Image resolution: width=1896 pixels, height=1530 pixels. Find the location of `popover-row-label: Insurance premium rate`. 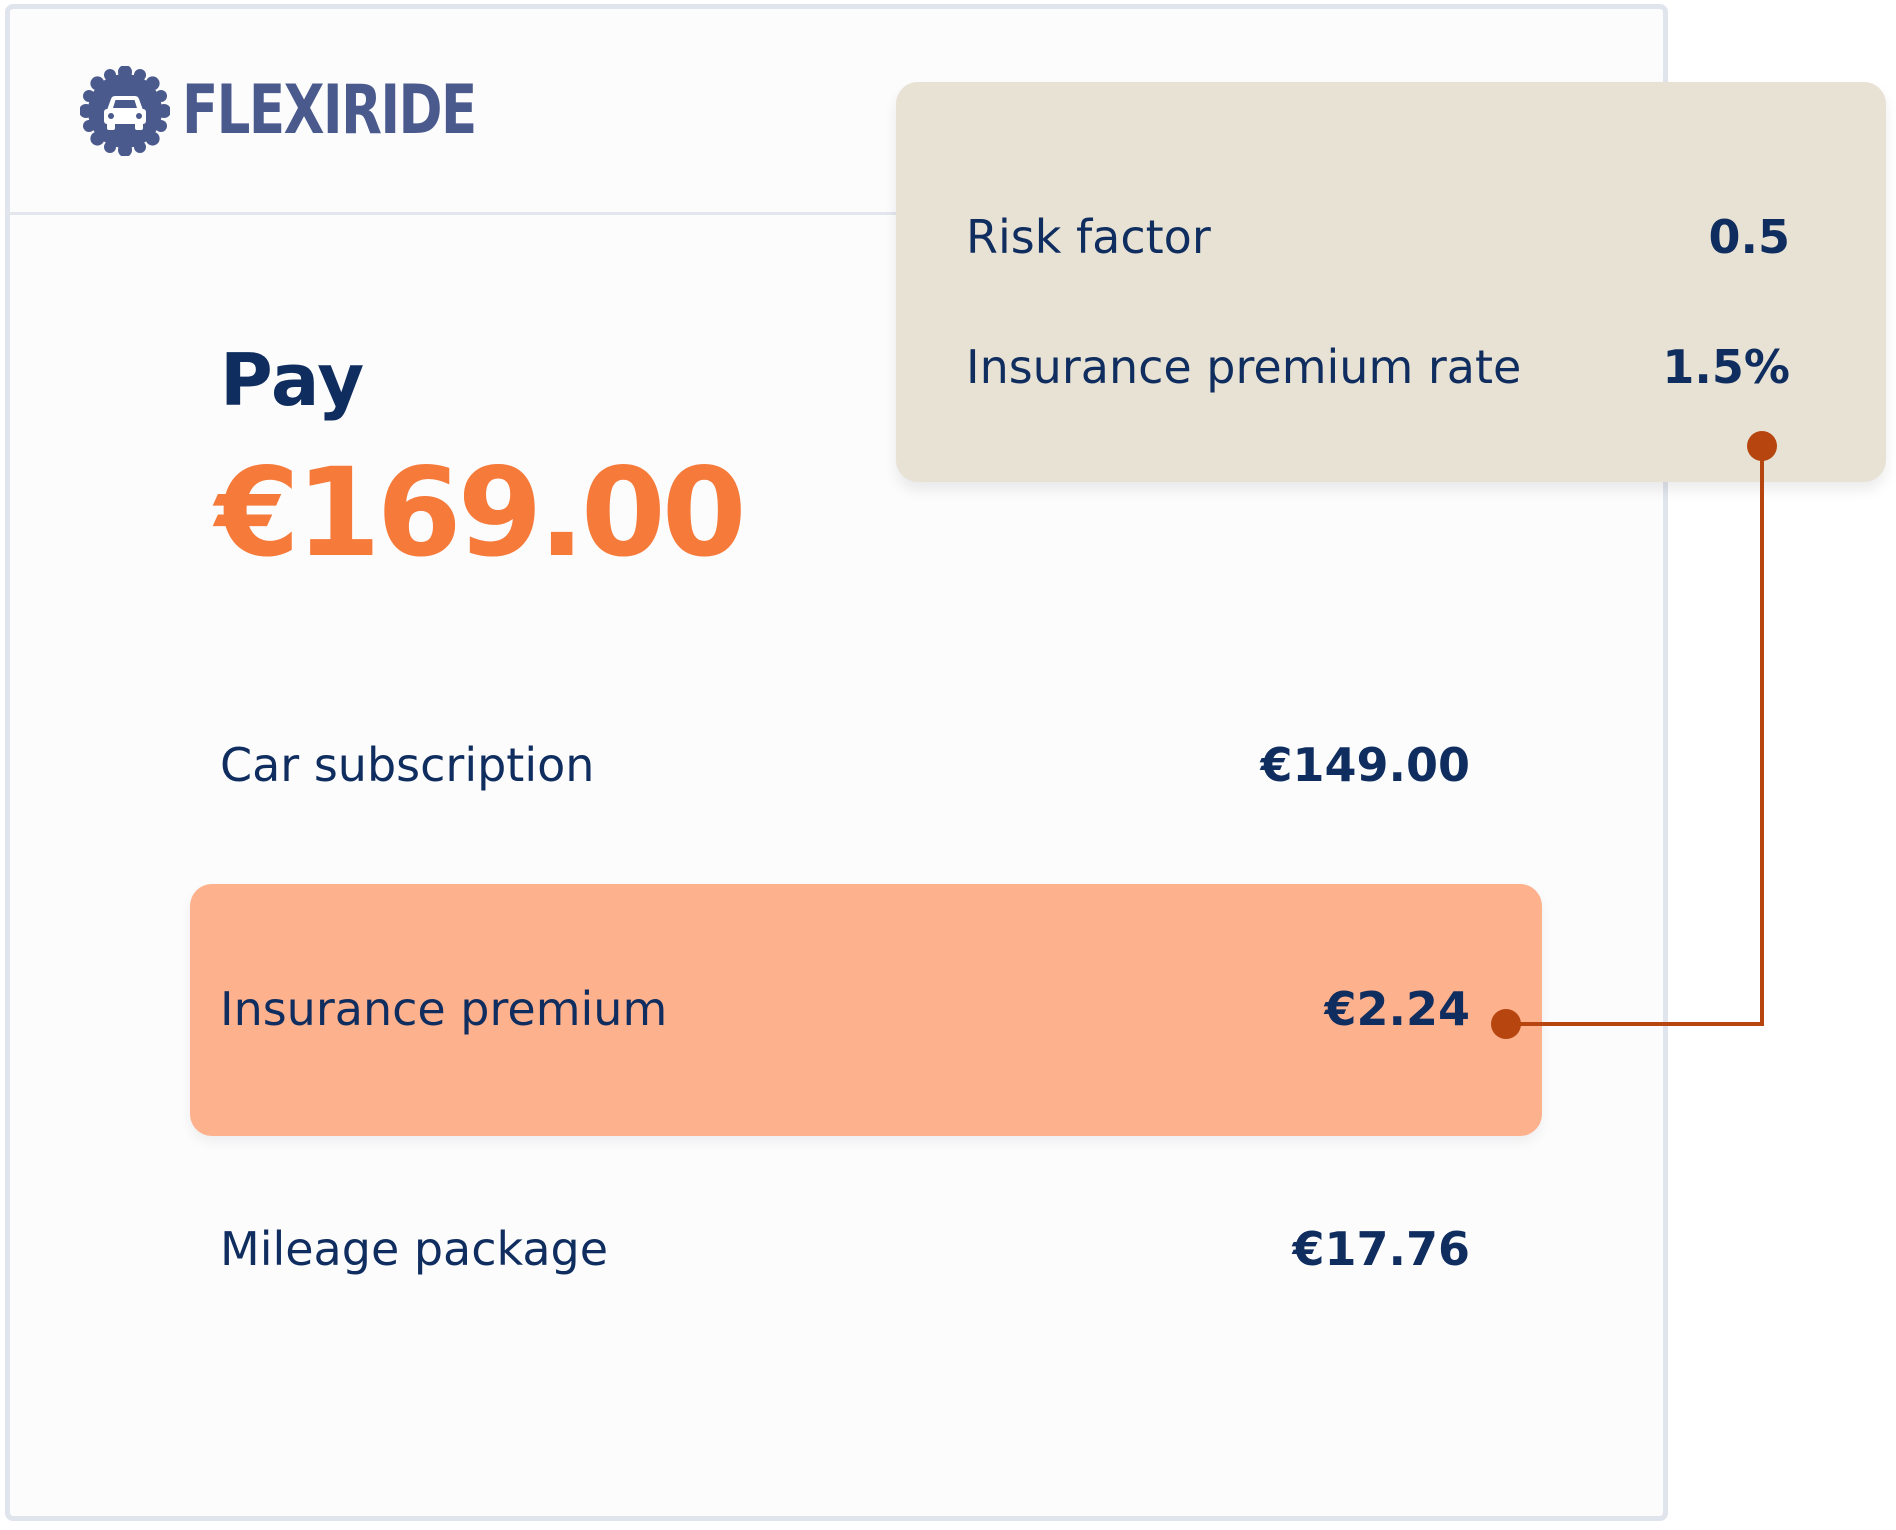

popover-row-label: Insurance premium rate is located at coordinates (1244, 367).